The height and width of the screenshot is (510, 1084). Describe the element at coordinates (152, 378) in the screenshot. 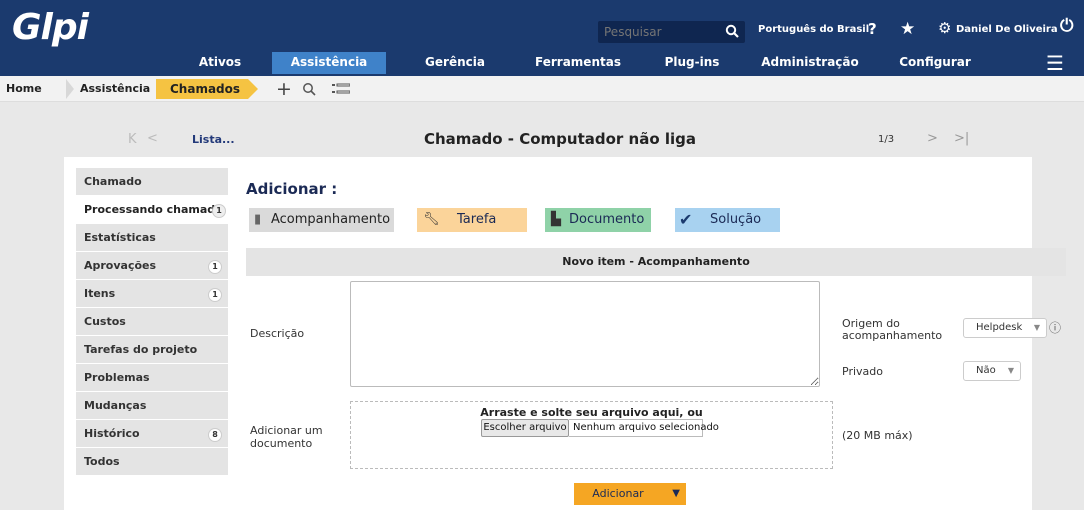

I see `tab-problemas: Problemas` at that location.